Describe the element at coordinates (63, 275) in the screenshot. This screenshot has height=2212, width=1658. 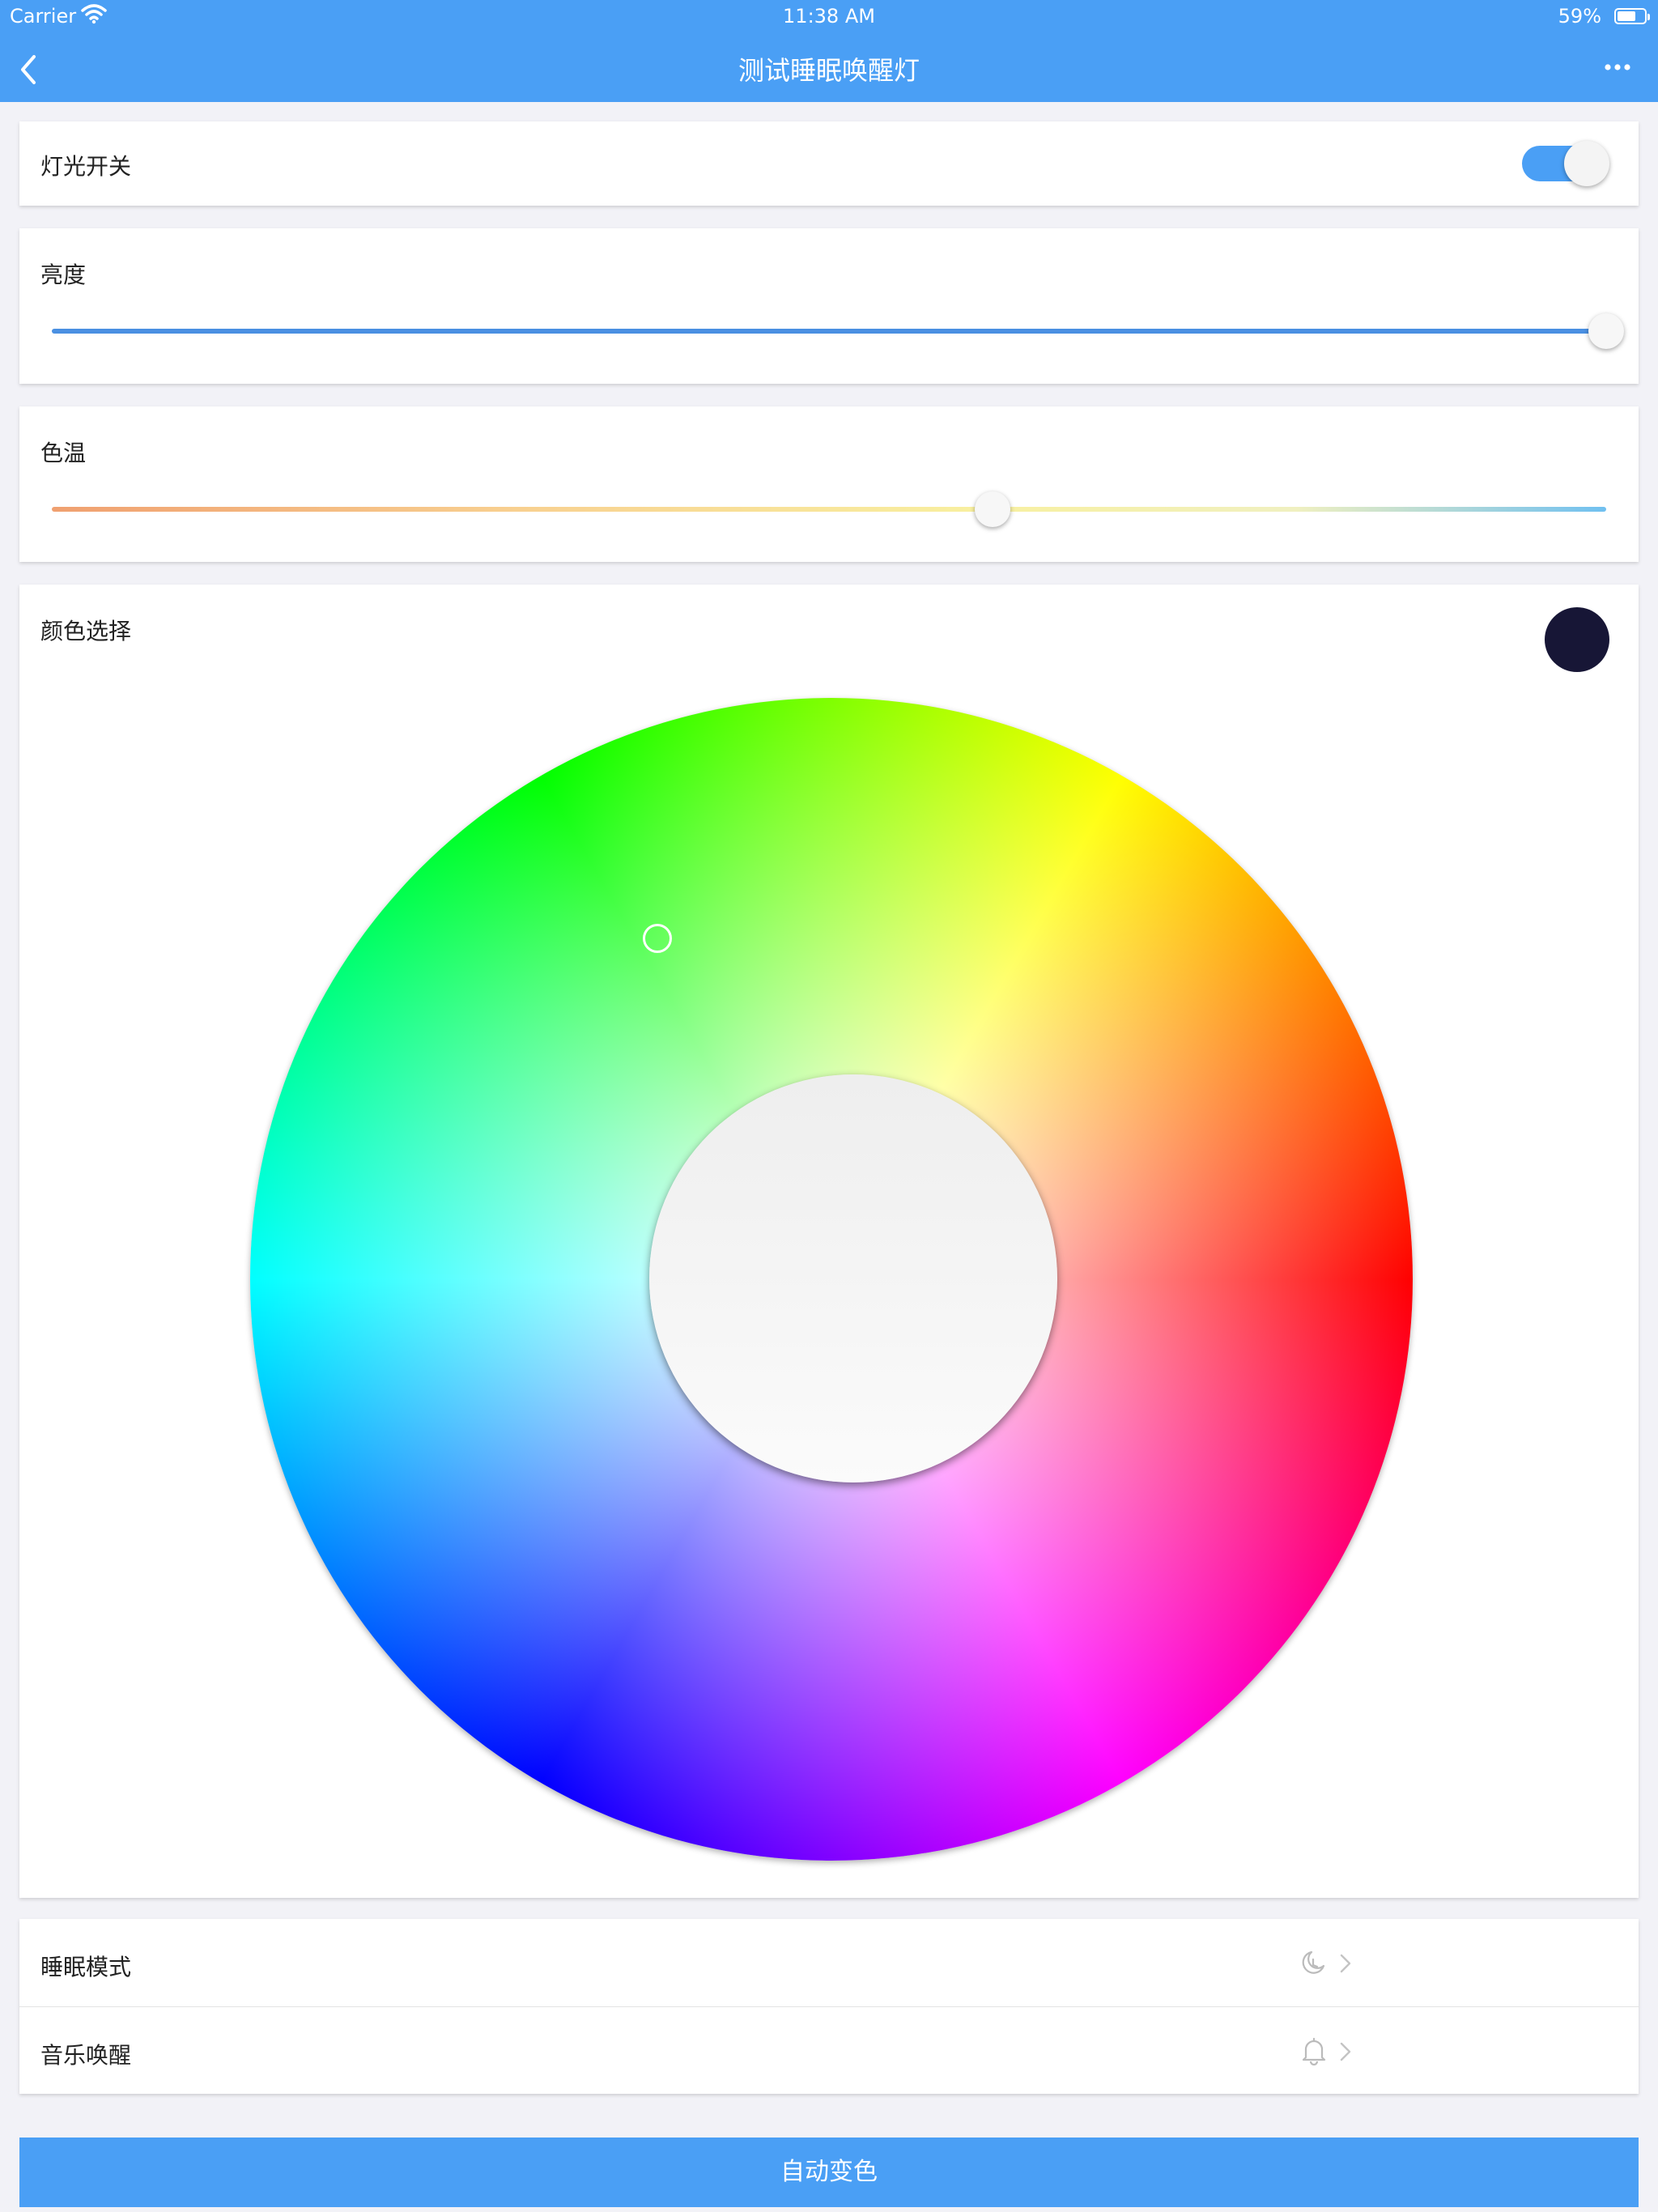
I see `brightness-label: 亮度` at that location.